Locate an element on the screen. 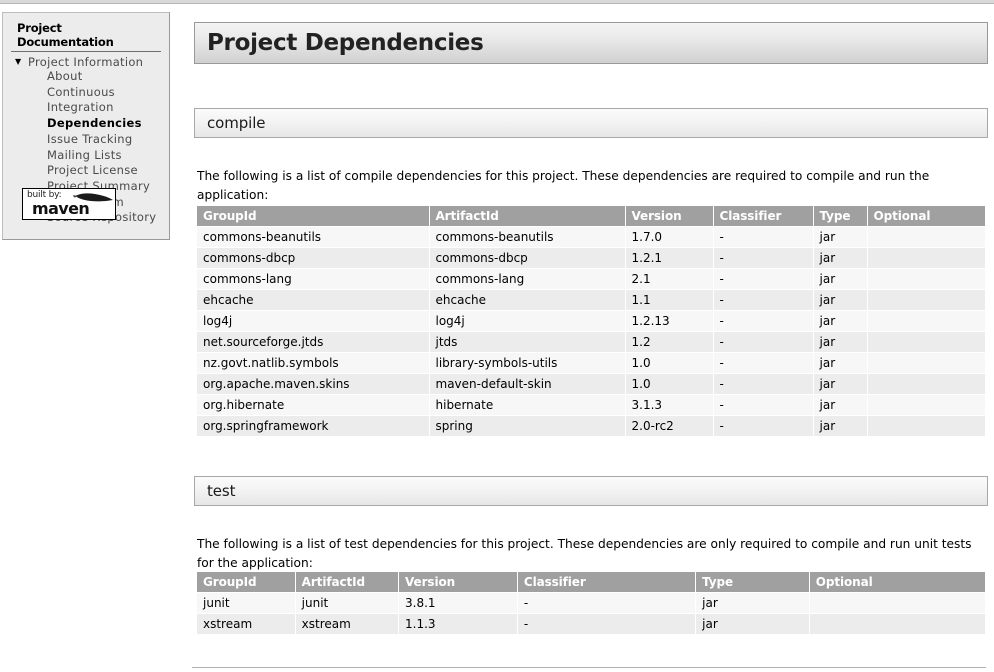 Image resolution: width=994 pixels, height=672 pixels. table-cell: org.apache.maven.skins is located at coordinates (313, 384).